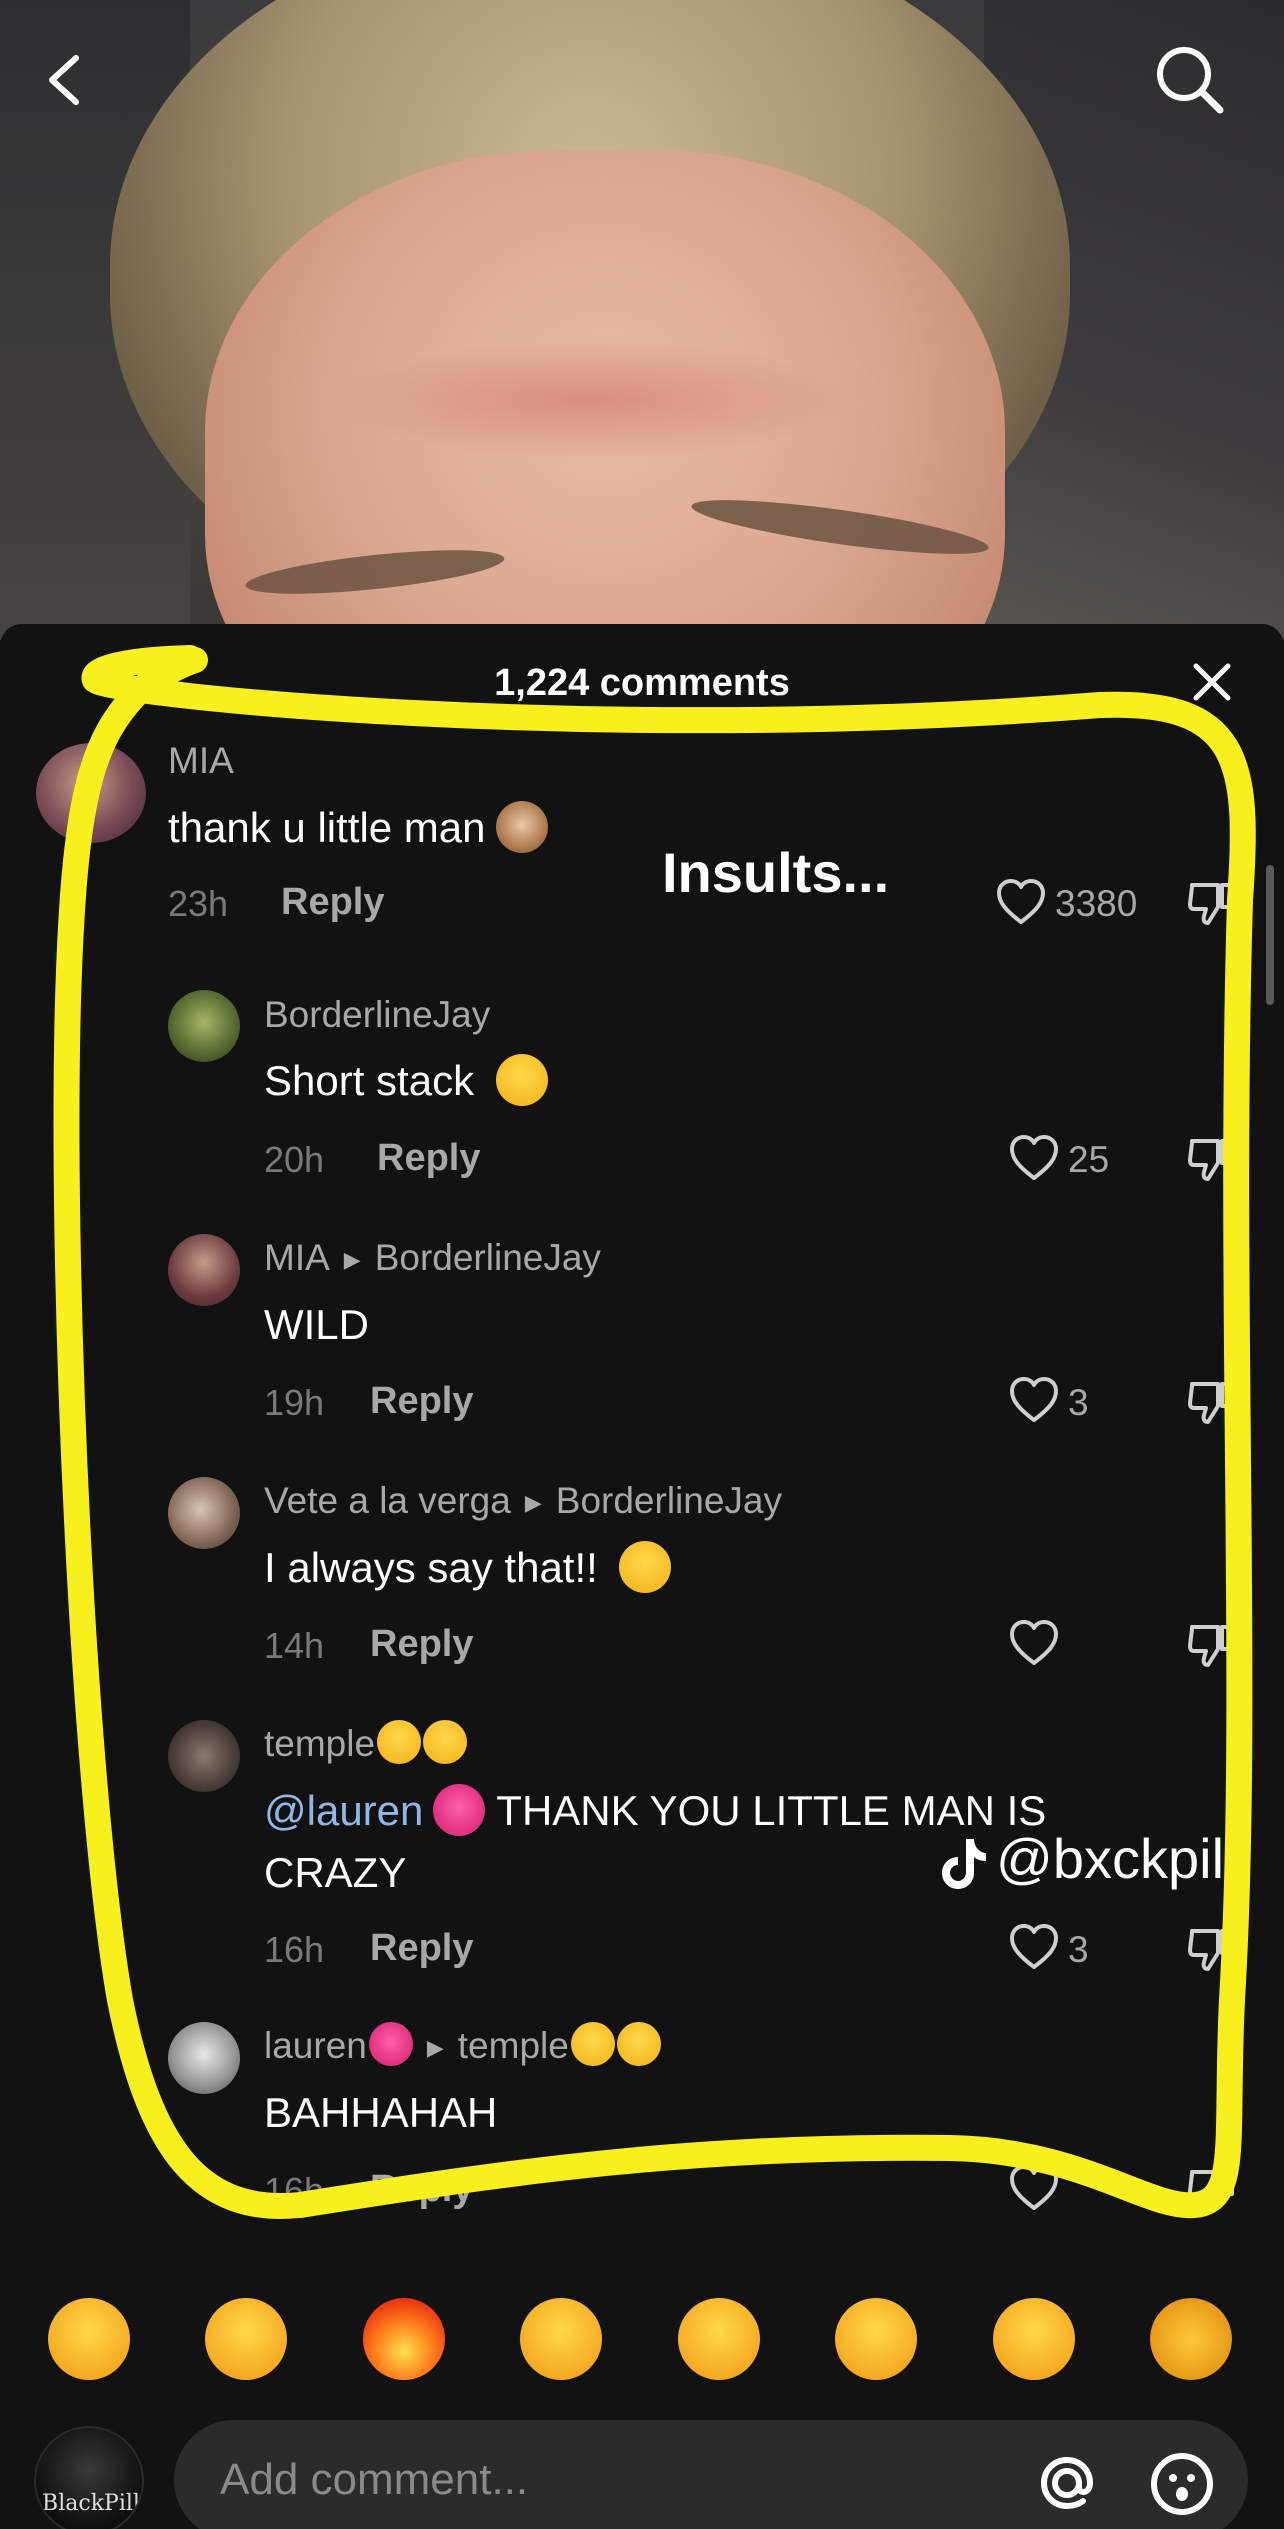 This screenshot has height=2529, width=1284. Describe the element at coordinates (1191, 2339) in the screenshot. I see `handshake-emoji-icon` at that location.